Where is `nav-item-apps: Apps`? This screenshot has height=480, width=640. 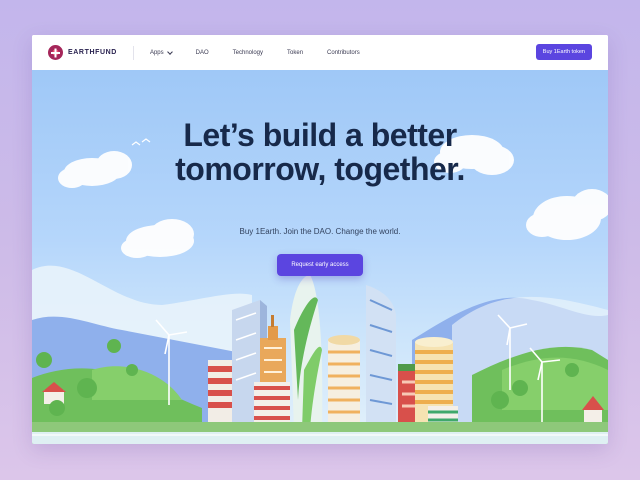 nav-item-apps: Apps is located at coordinates (161, 52).